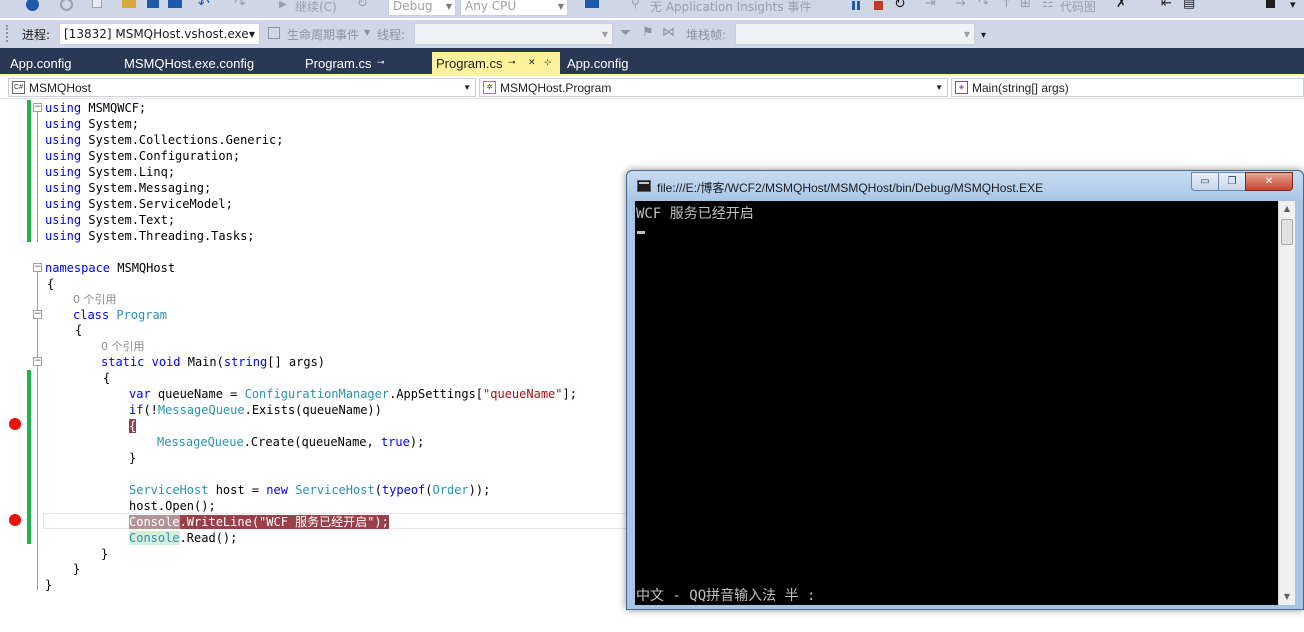 Image resolution: width=1304 pixels, height=632 pixels. I want to click on member-dropdown: ◈ Main(string[] args), so click(1127, 87).